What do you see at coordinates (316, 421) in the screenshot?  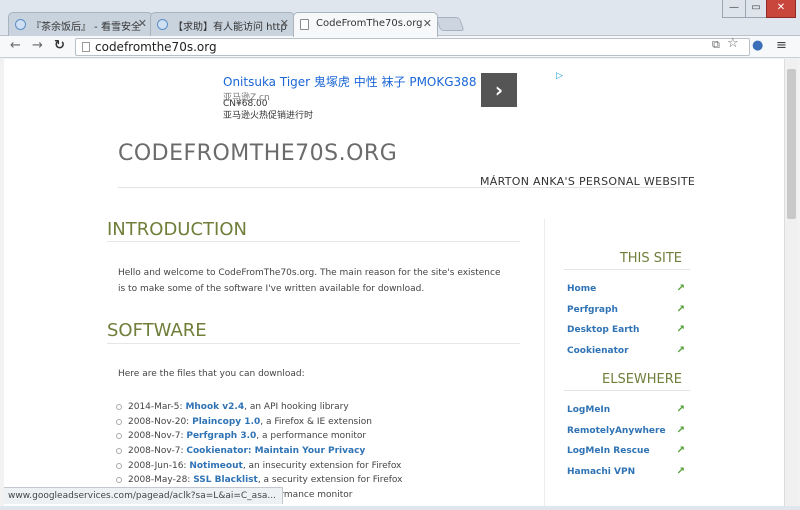 I see `download-desc: , a Firefox & IE extension` at bounding box center [316, 421].